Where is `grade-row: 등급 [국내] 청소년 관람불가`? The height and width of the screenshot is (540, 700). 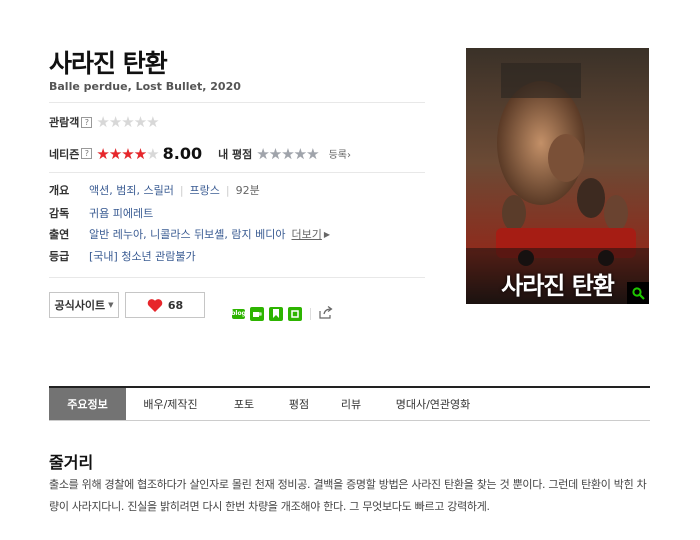 grade-row: 등급 [국내] 청소년 관람불가 is located at coordinates (122, 256).